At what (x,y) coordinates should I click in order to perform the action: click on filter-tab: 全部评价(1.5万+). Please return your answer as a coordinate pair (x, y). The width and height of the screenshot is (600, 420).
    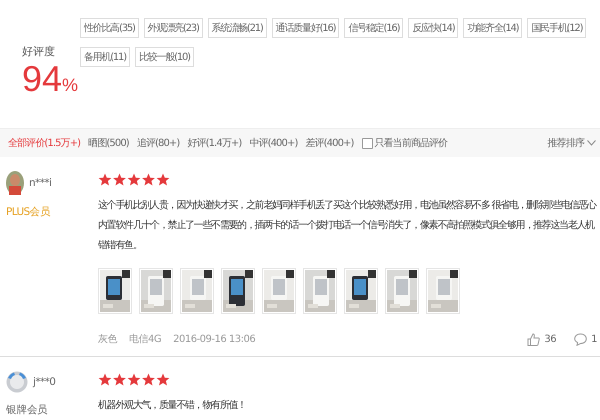
    Looking at the image, I should click on (44, 143).